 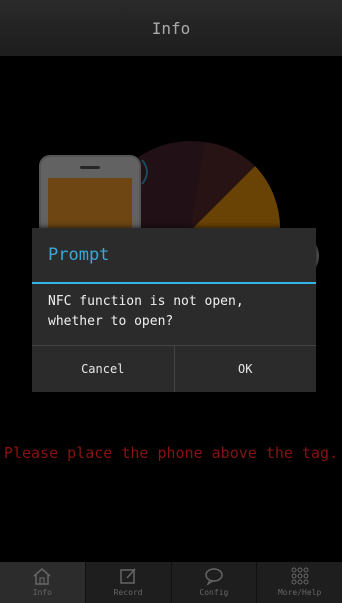 I want to click on edit-icon, so click(x=128, y=576).